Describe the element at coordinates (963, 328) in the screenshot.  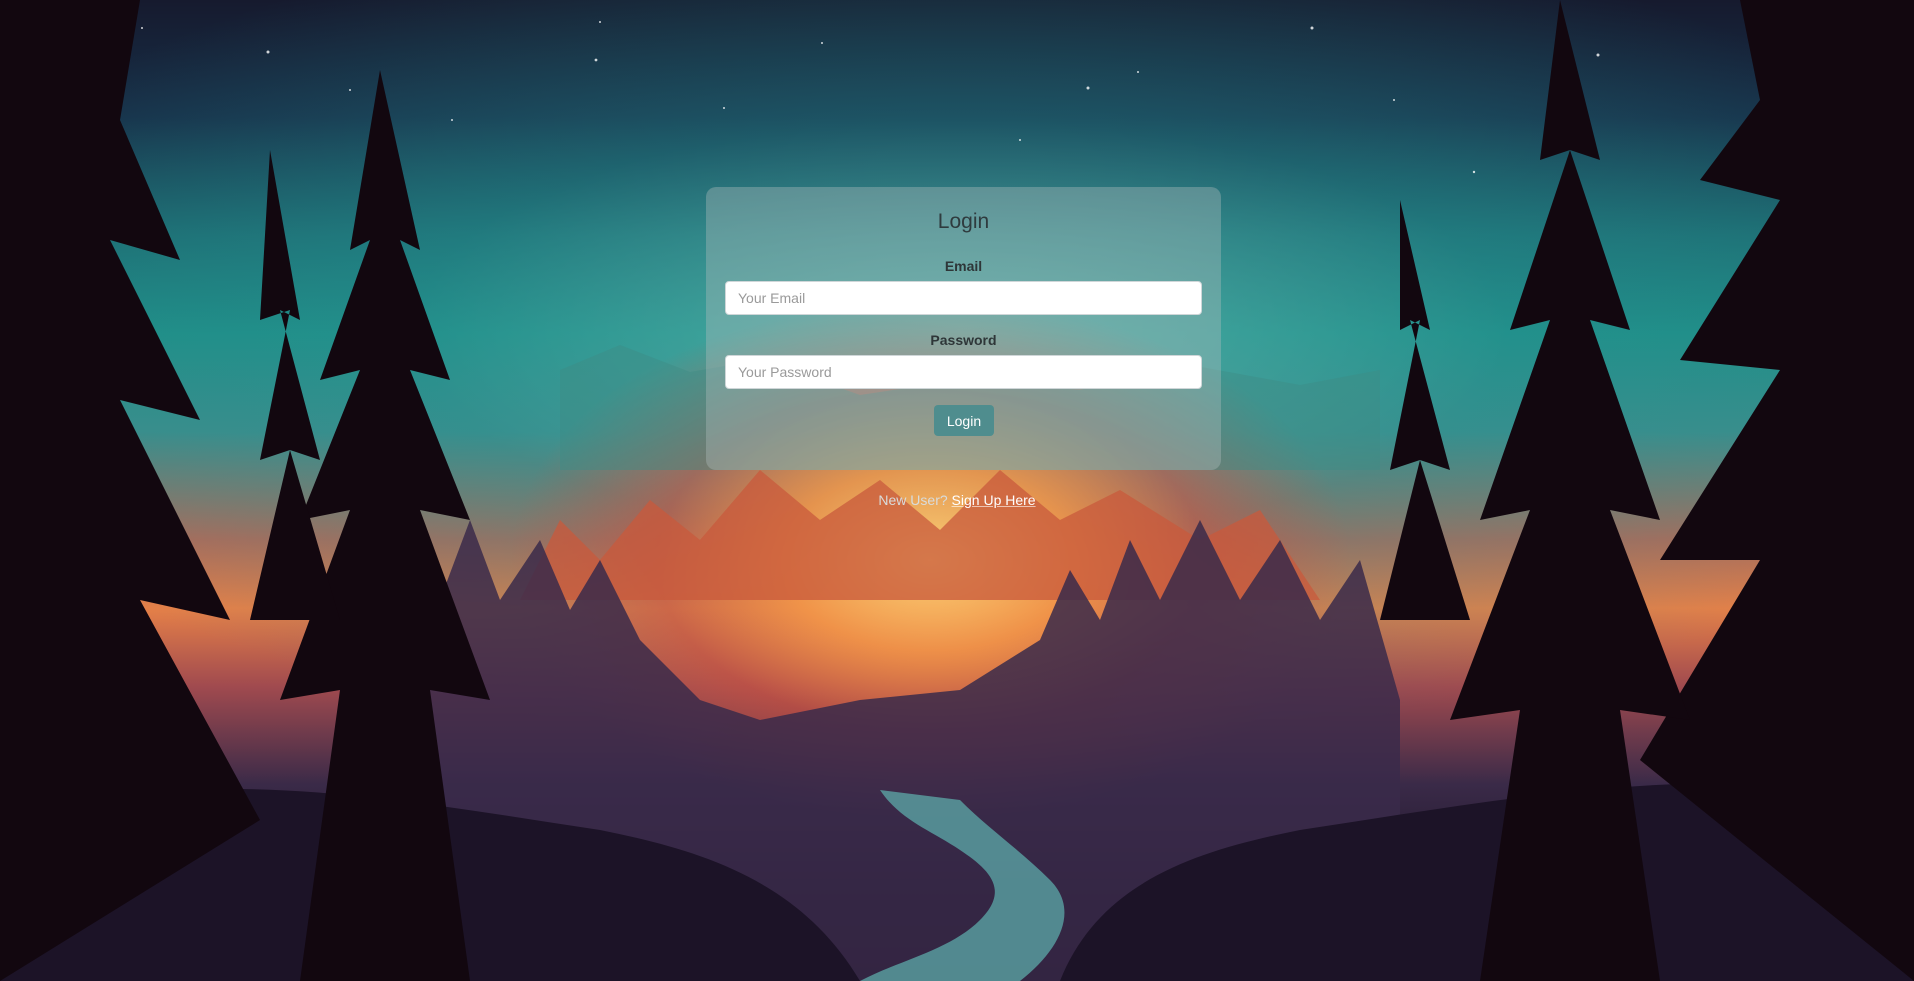
I see `login-card: Login Email Password Login` at that location.